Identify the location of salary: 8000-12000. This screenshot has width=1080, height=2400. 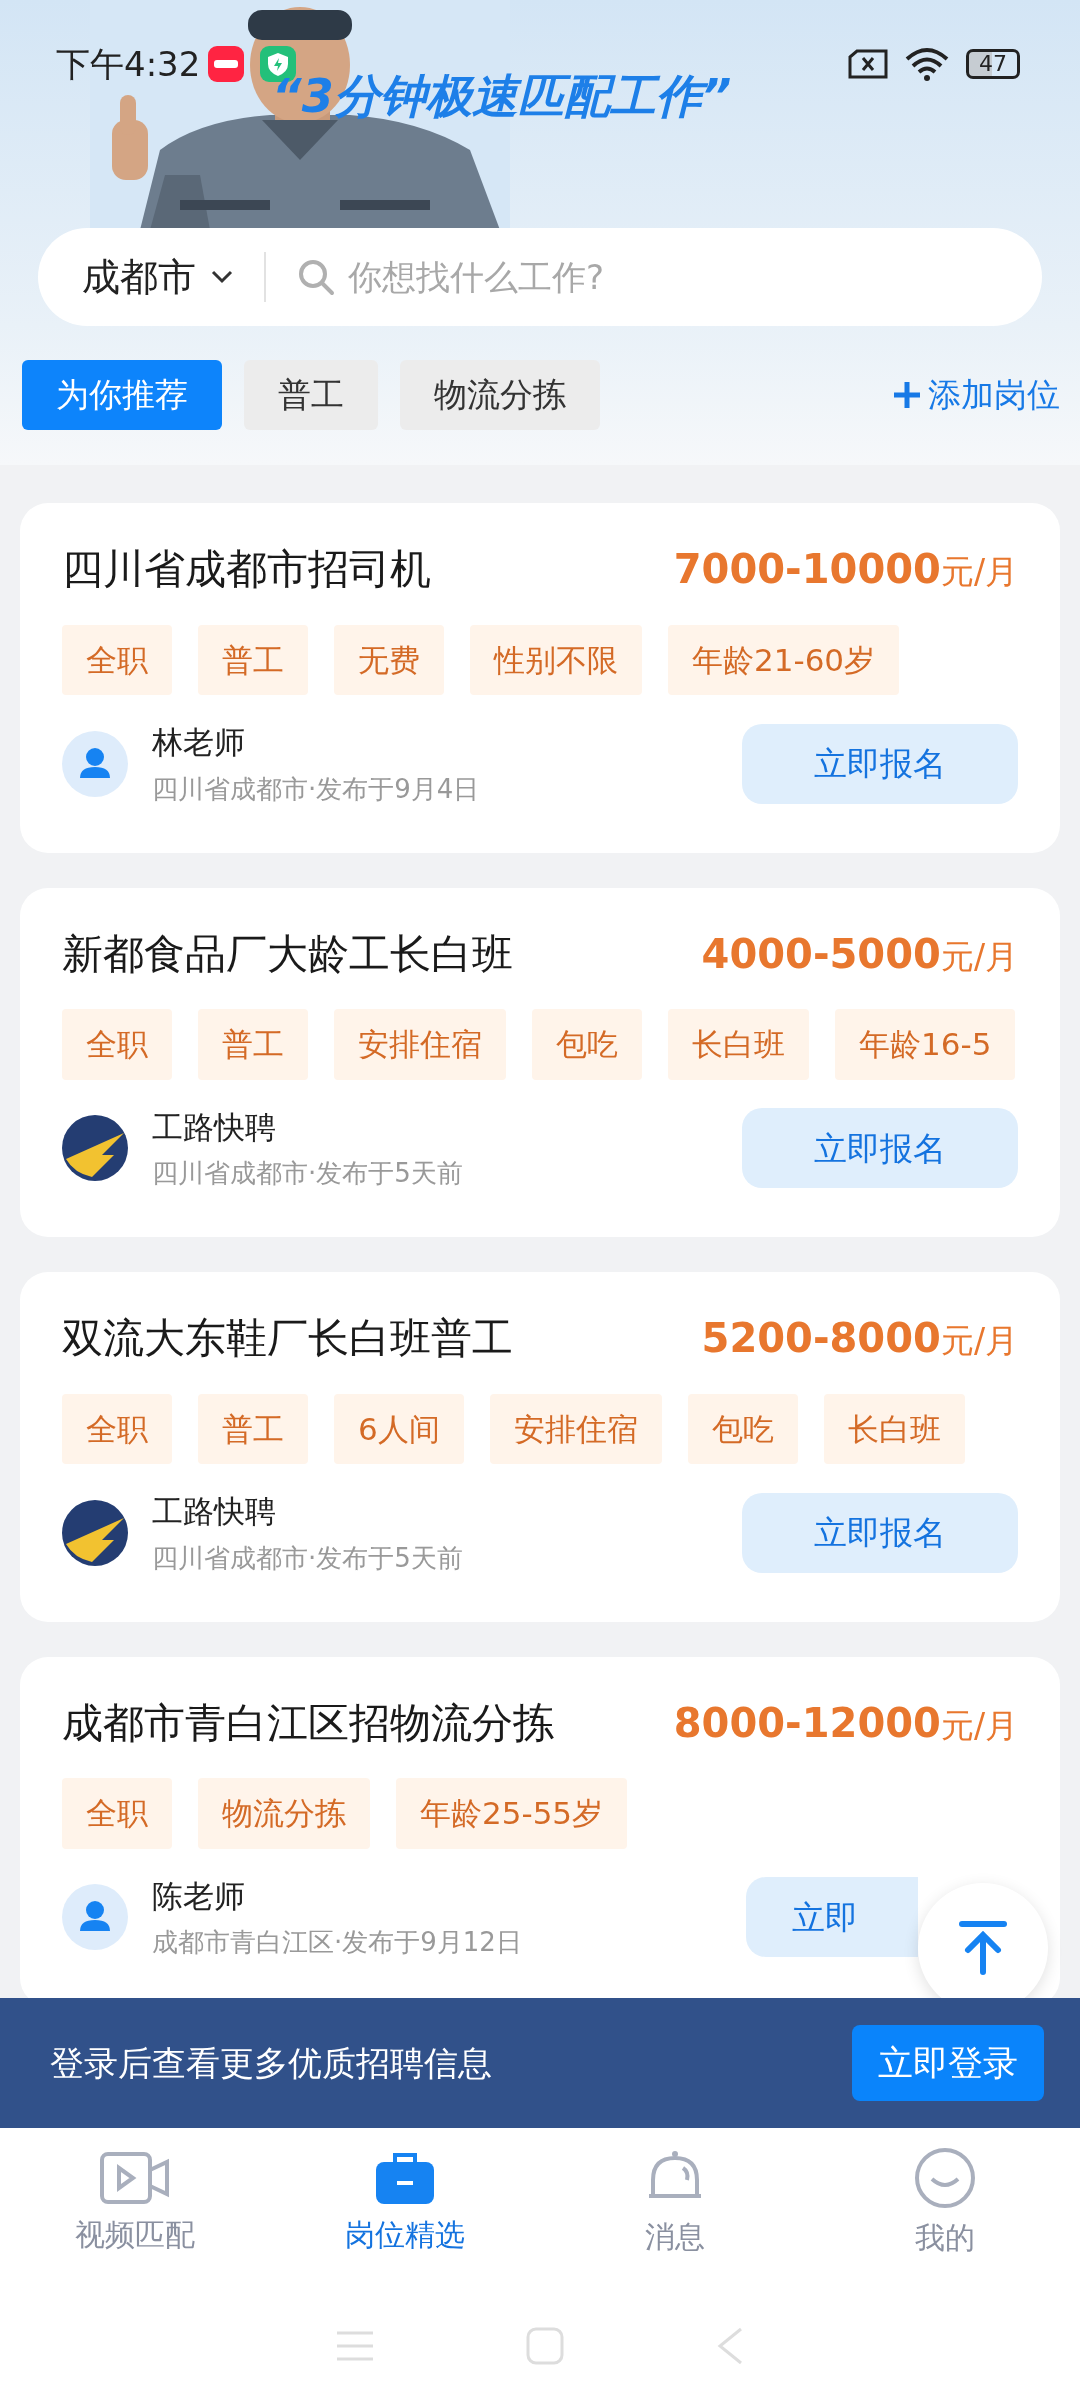
(807, 1723).